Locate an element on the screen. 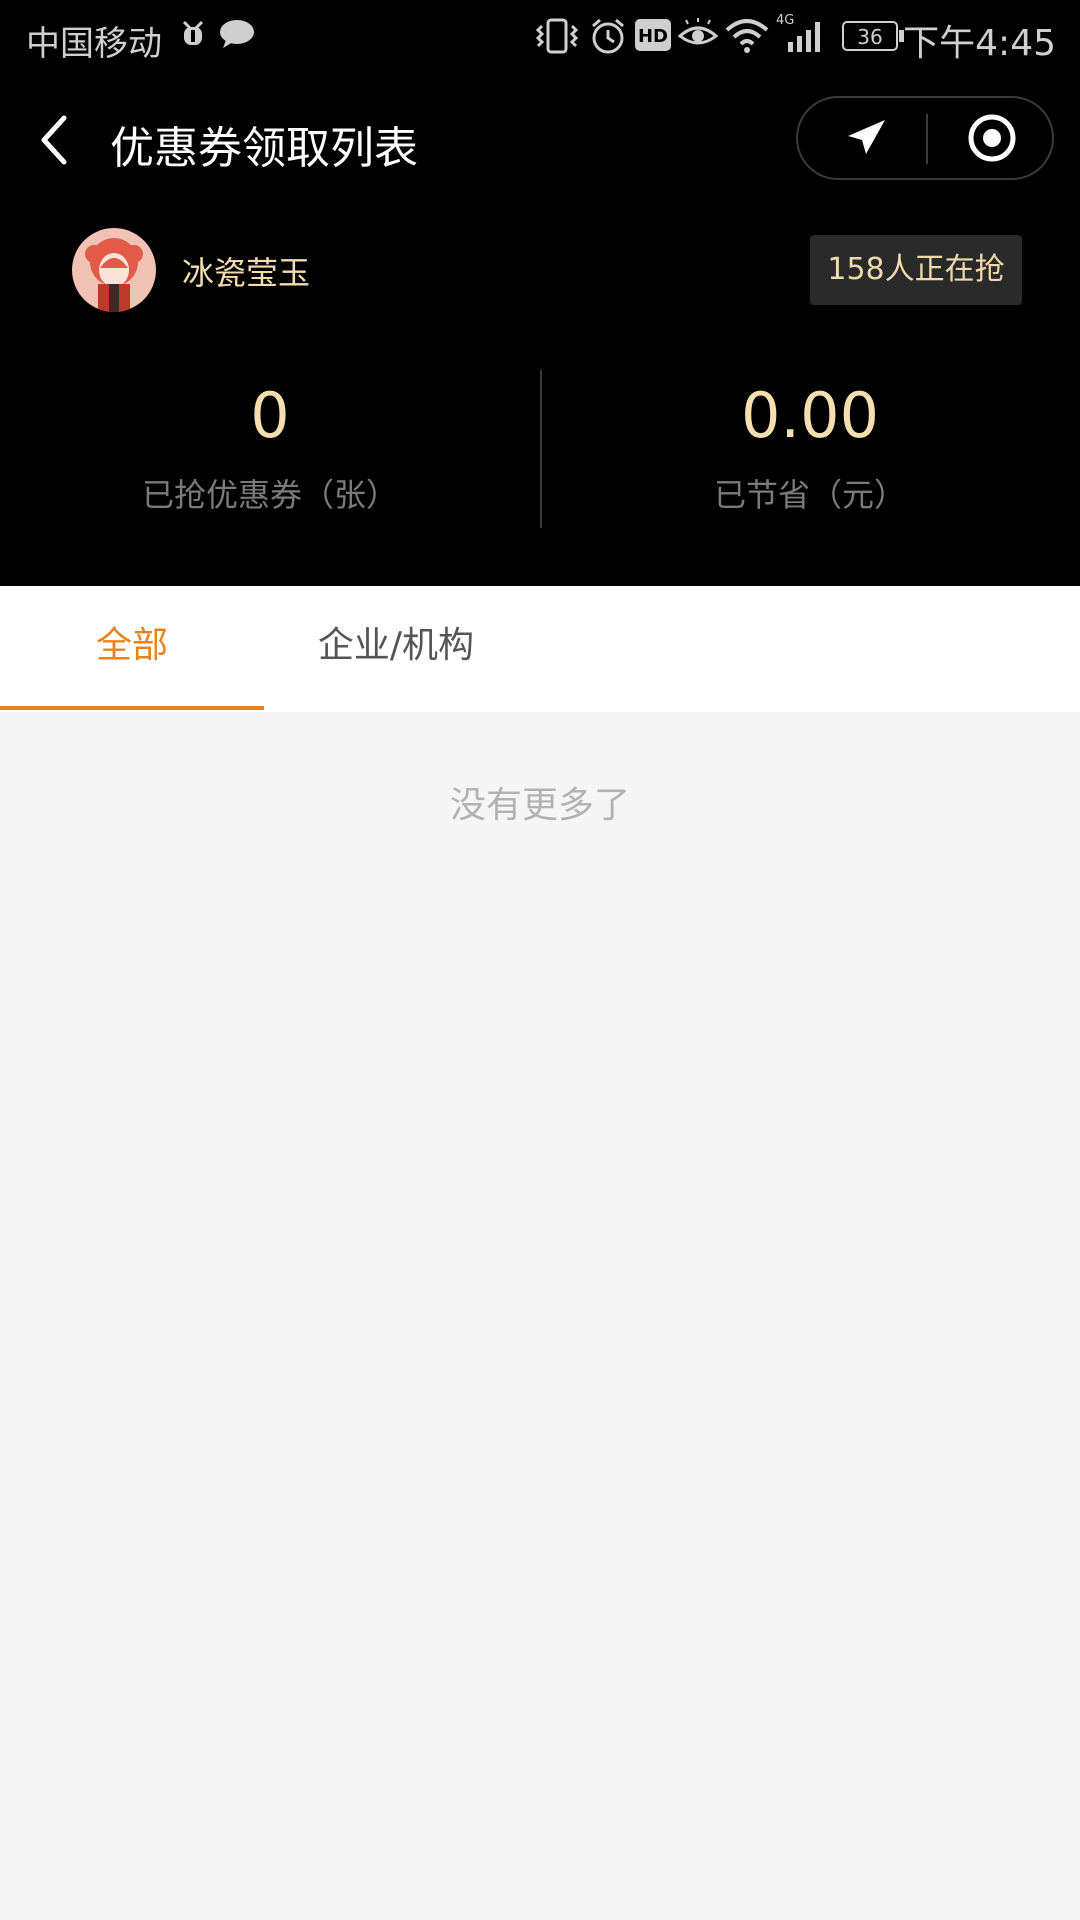 The image size is (1080, 1920). coupons-stat: 0 已抢优惠券（张） is located at coordinates (270, 448).